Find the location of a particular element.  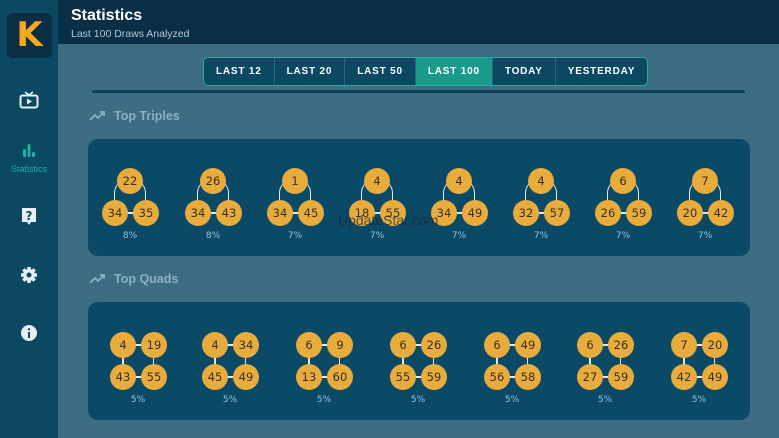

page-title: Statistics is located at coordinates (107, 15).